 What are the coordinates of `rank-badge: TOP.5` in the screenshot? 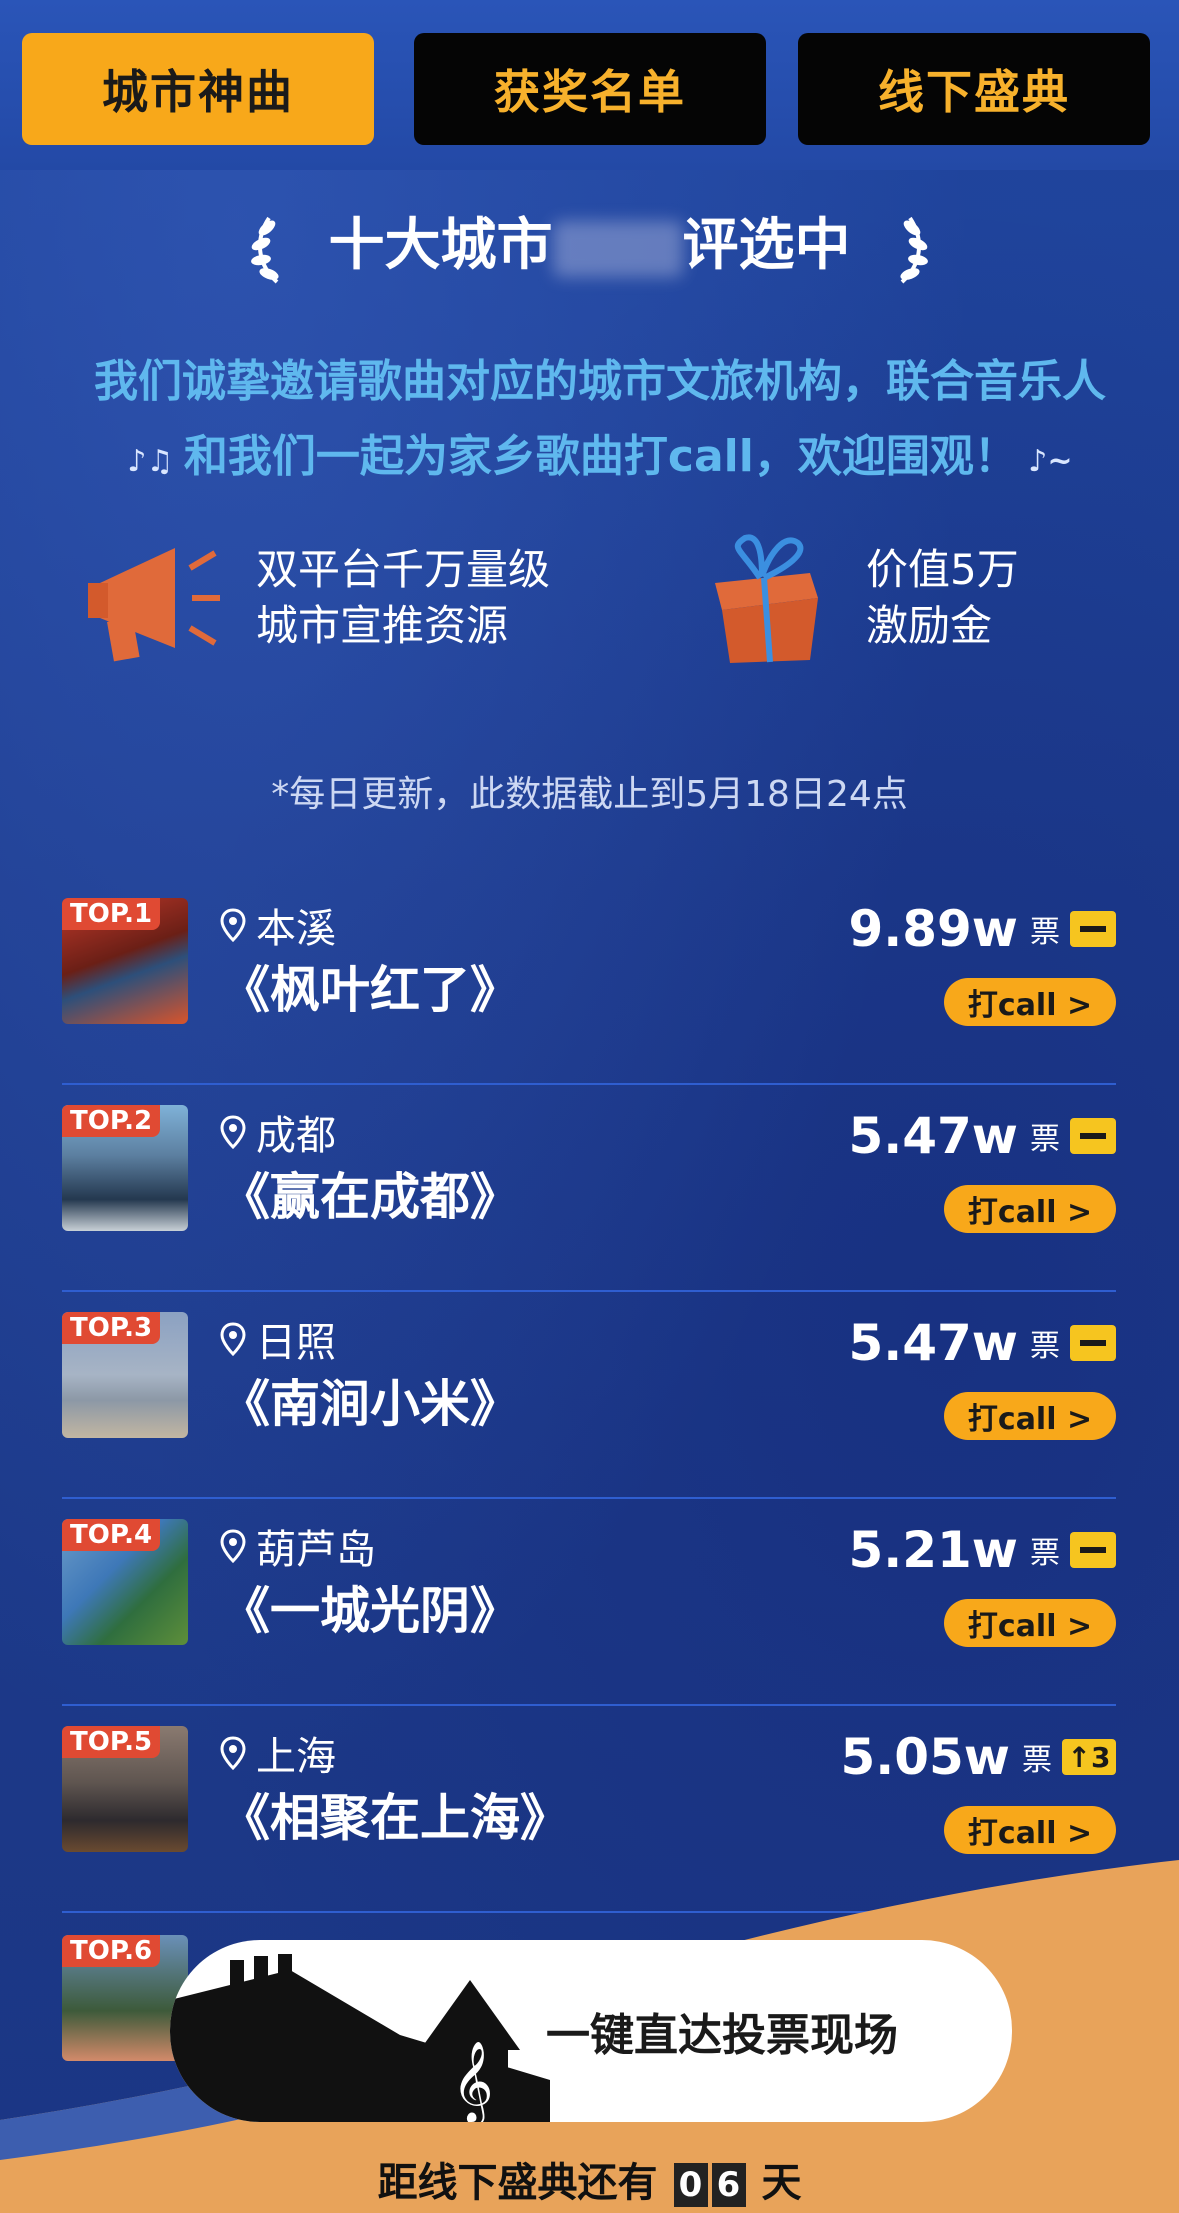 It's located at (111, 1742).